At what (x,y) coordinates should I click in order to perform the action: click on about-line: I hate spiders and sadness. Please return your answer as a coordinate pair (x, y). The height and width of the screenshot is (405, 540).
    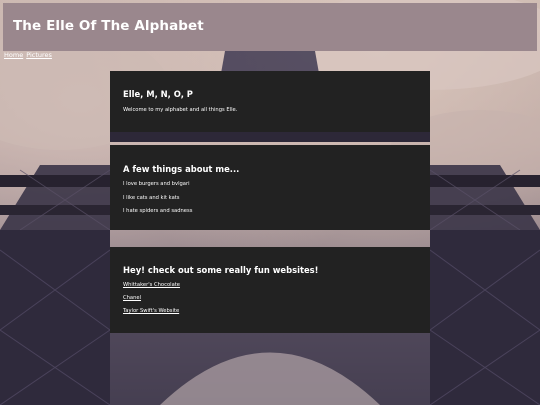
    Looking at the image, I should click on (158, 211).